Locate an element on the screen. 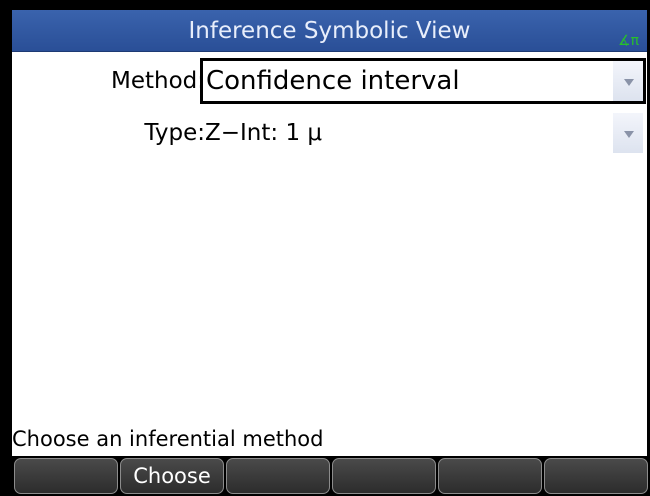 The height and width of the screenshot is (496, 650). type-dropdown: Z−Int: 1 μ is located at coordinates (423, 133).